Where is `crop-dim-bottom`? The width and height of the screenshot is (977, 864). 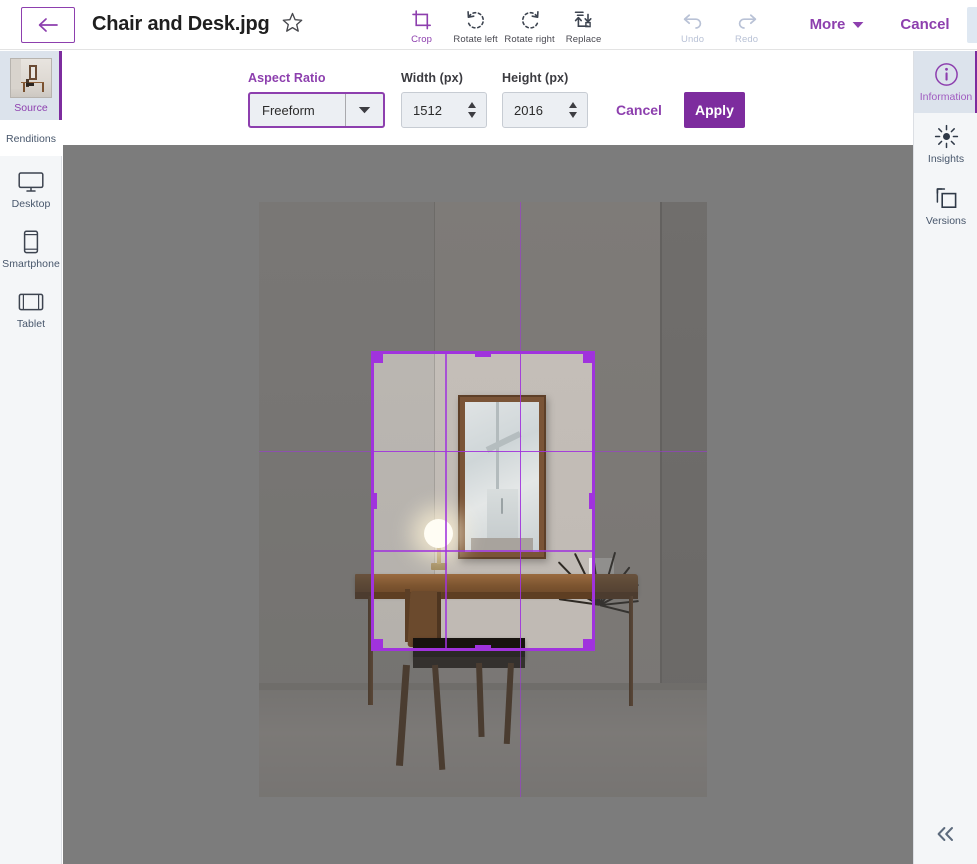 crop-dim-bottom is located at coordinates (483, 724).